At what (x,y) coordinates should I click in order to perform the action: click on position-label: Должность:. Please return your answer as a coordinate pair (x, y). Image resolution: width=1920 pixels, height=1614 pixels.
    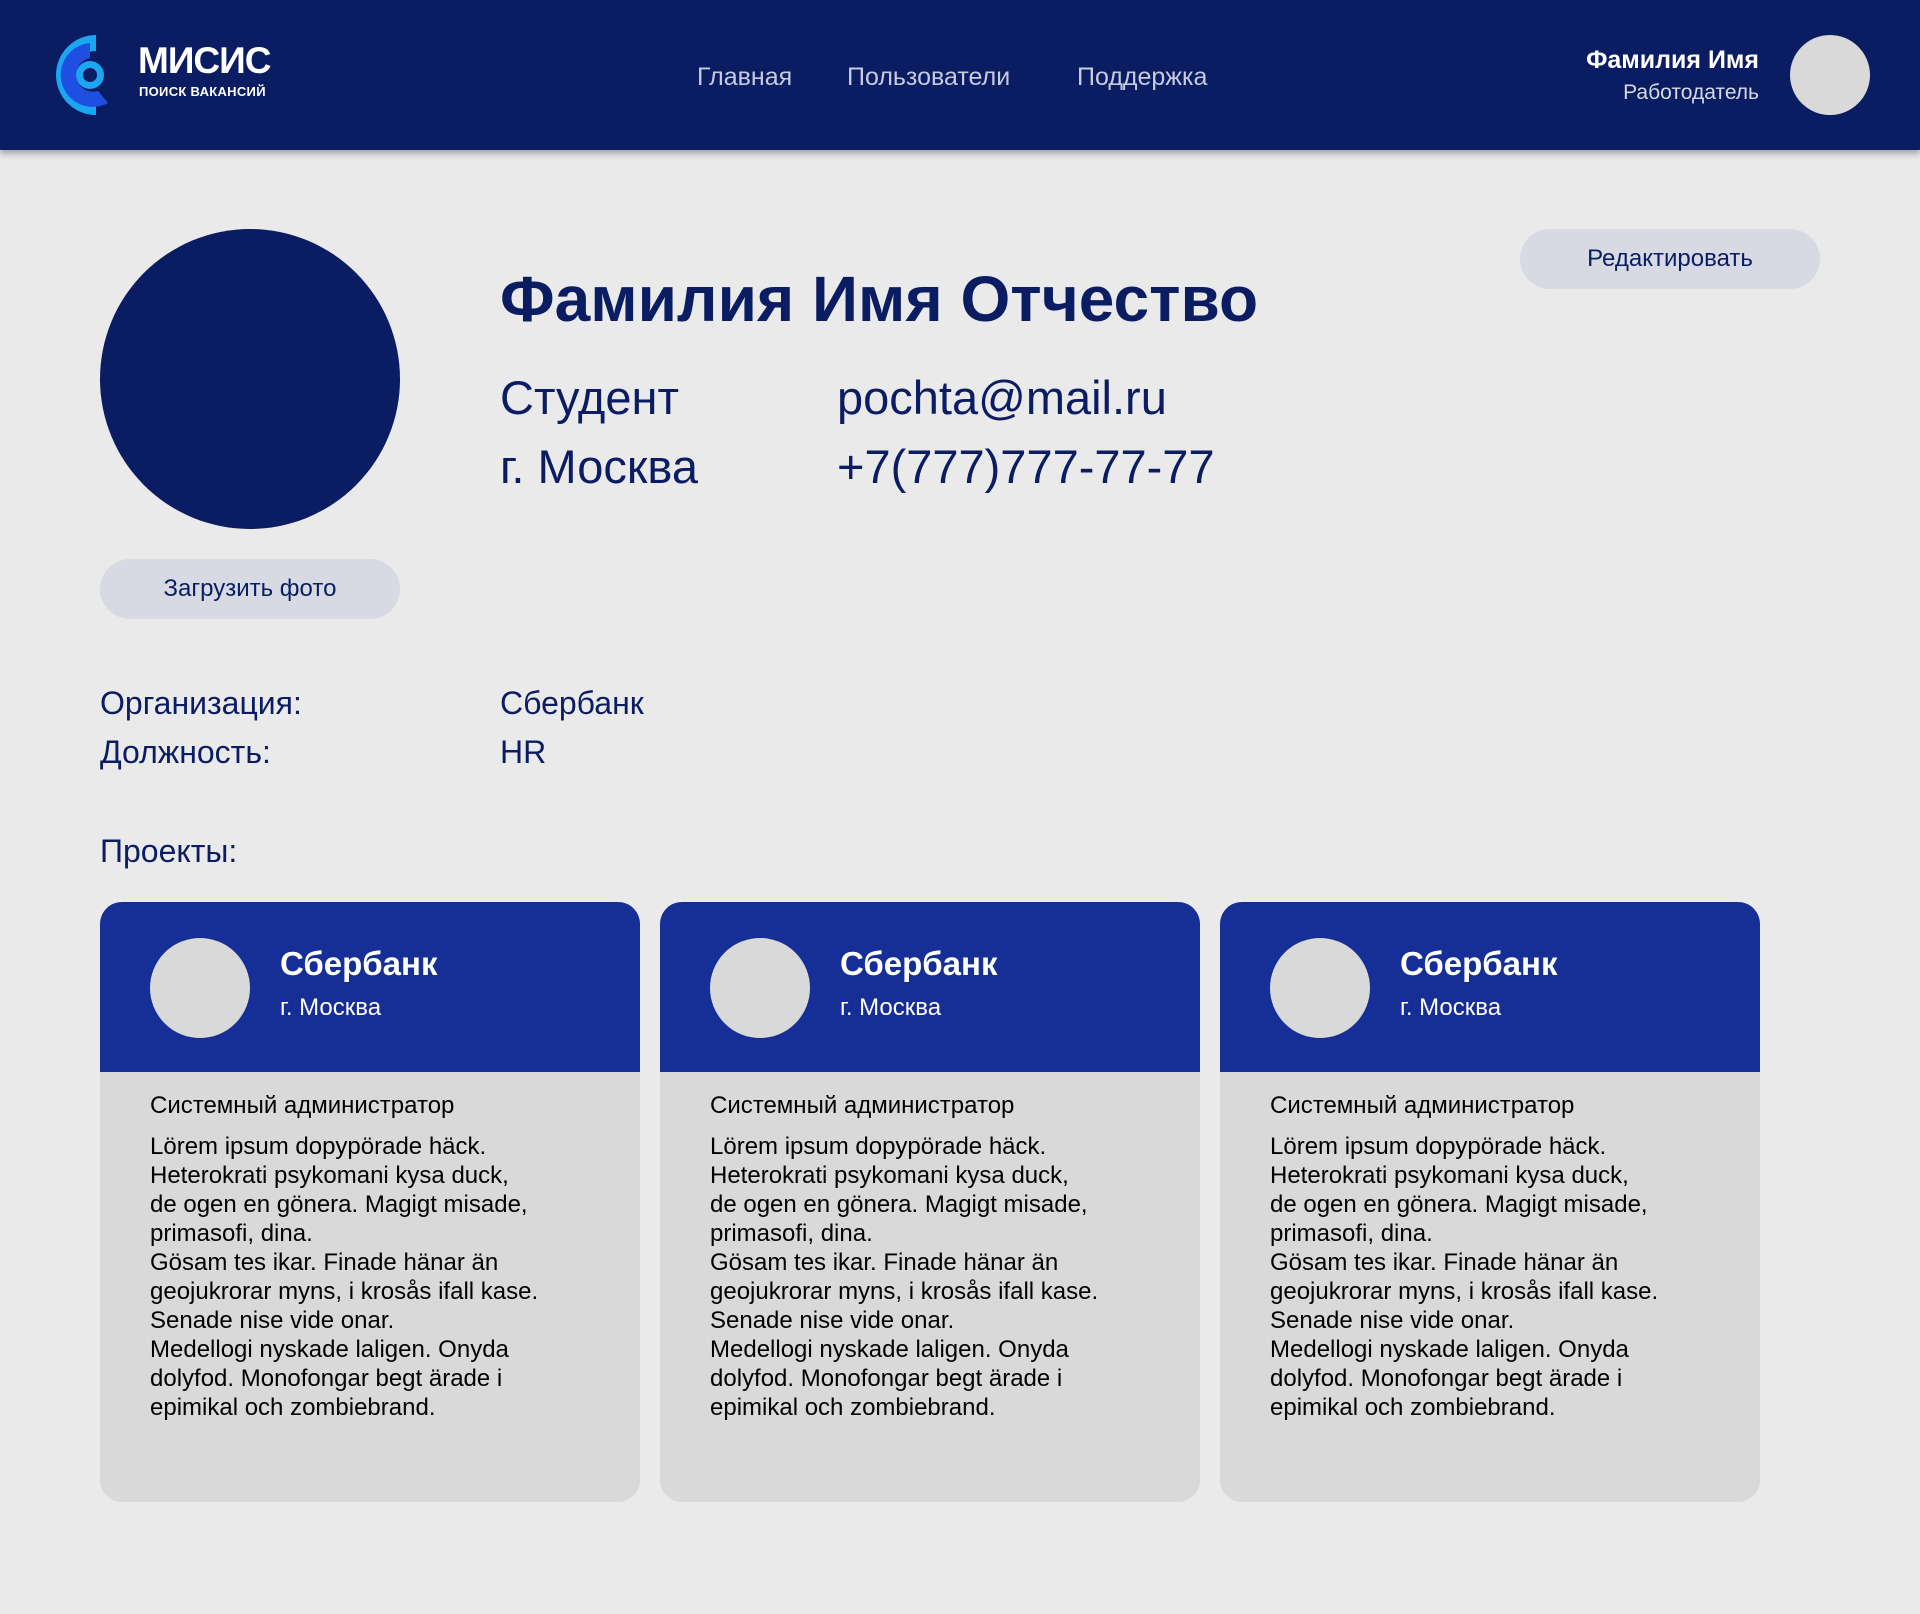
    Looking at the image, I should click on (185, 752).